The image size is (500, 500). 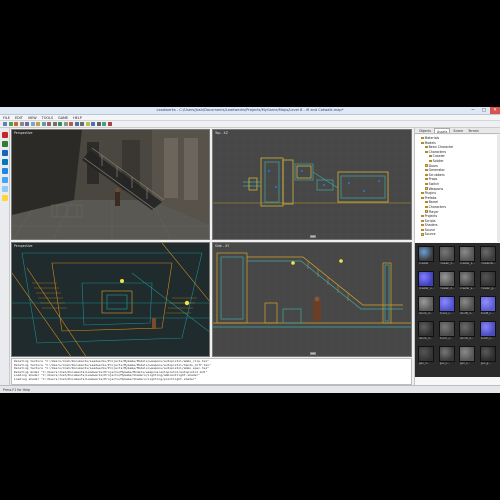 What do you see at coordinates (436, 170) in the screenshot?
I see `tree-item-label: Generator` at bounding box center [436, 170].